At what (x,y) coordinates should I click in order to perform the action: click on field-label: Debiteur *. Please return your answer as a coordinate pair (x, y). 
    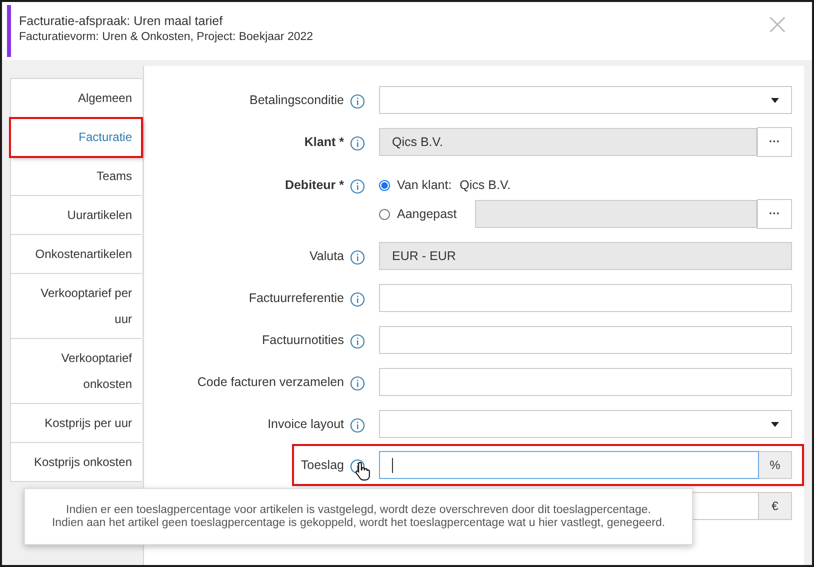
    Looking at the image, I should click on (314, 185).